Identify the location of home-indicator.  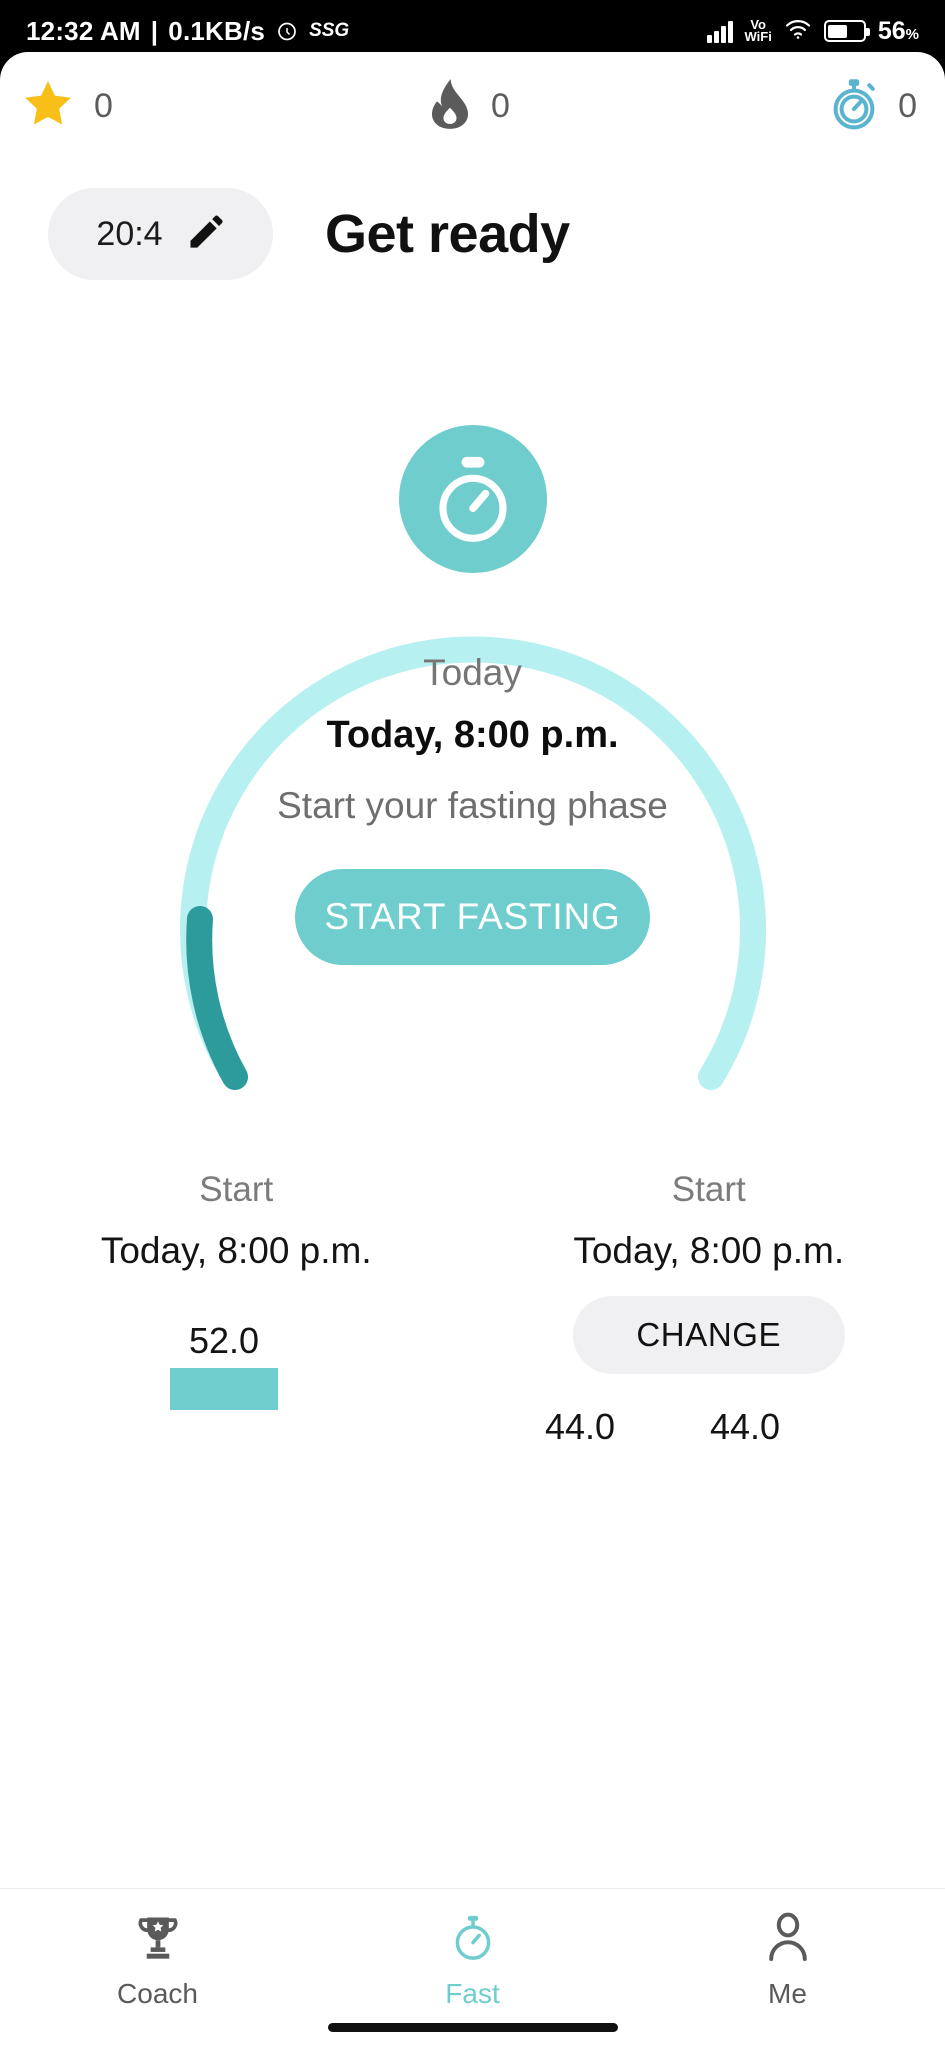
(472, 2027).